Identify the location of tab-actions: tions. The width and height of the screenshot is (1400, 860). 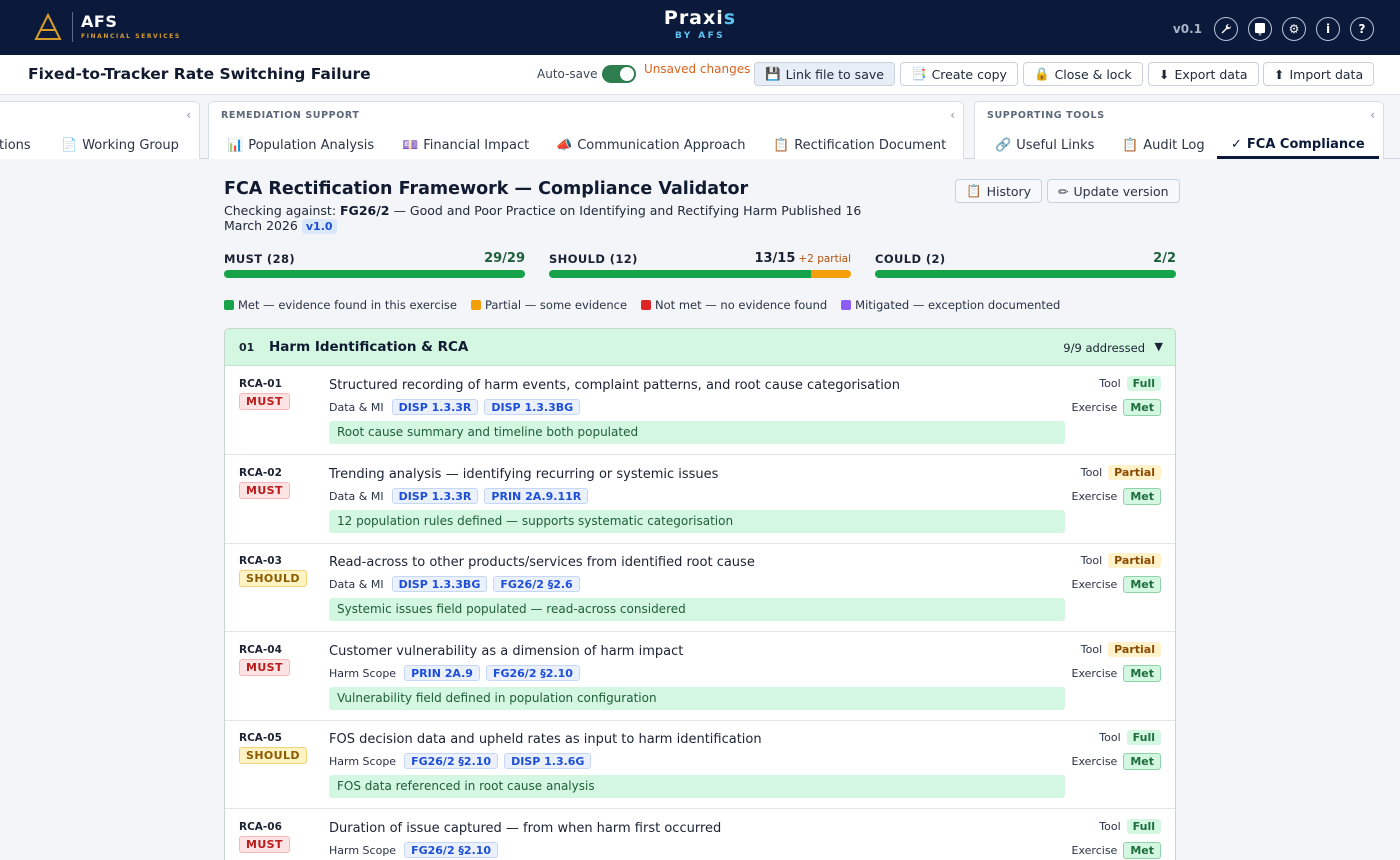
(18, 145).